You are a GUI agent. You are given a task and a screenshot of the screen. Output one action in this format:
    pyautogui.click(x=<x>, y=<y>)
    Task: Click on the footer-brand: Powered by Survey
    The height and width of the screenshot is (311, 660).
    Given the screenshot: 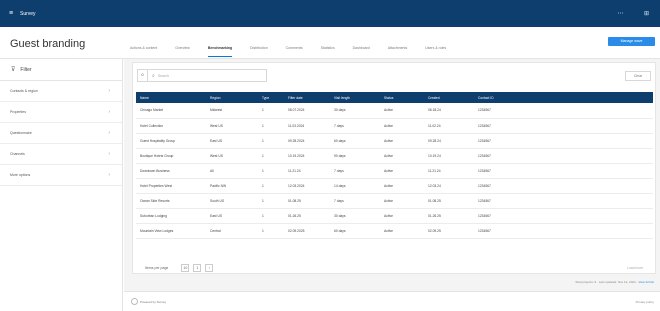 What is the action you would take?
    pyautogui.click(x=153, y=301)
    